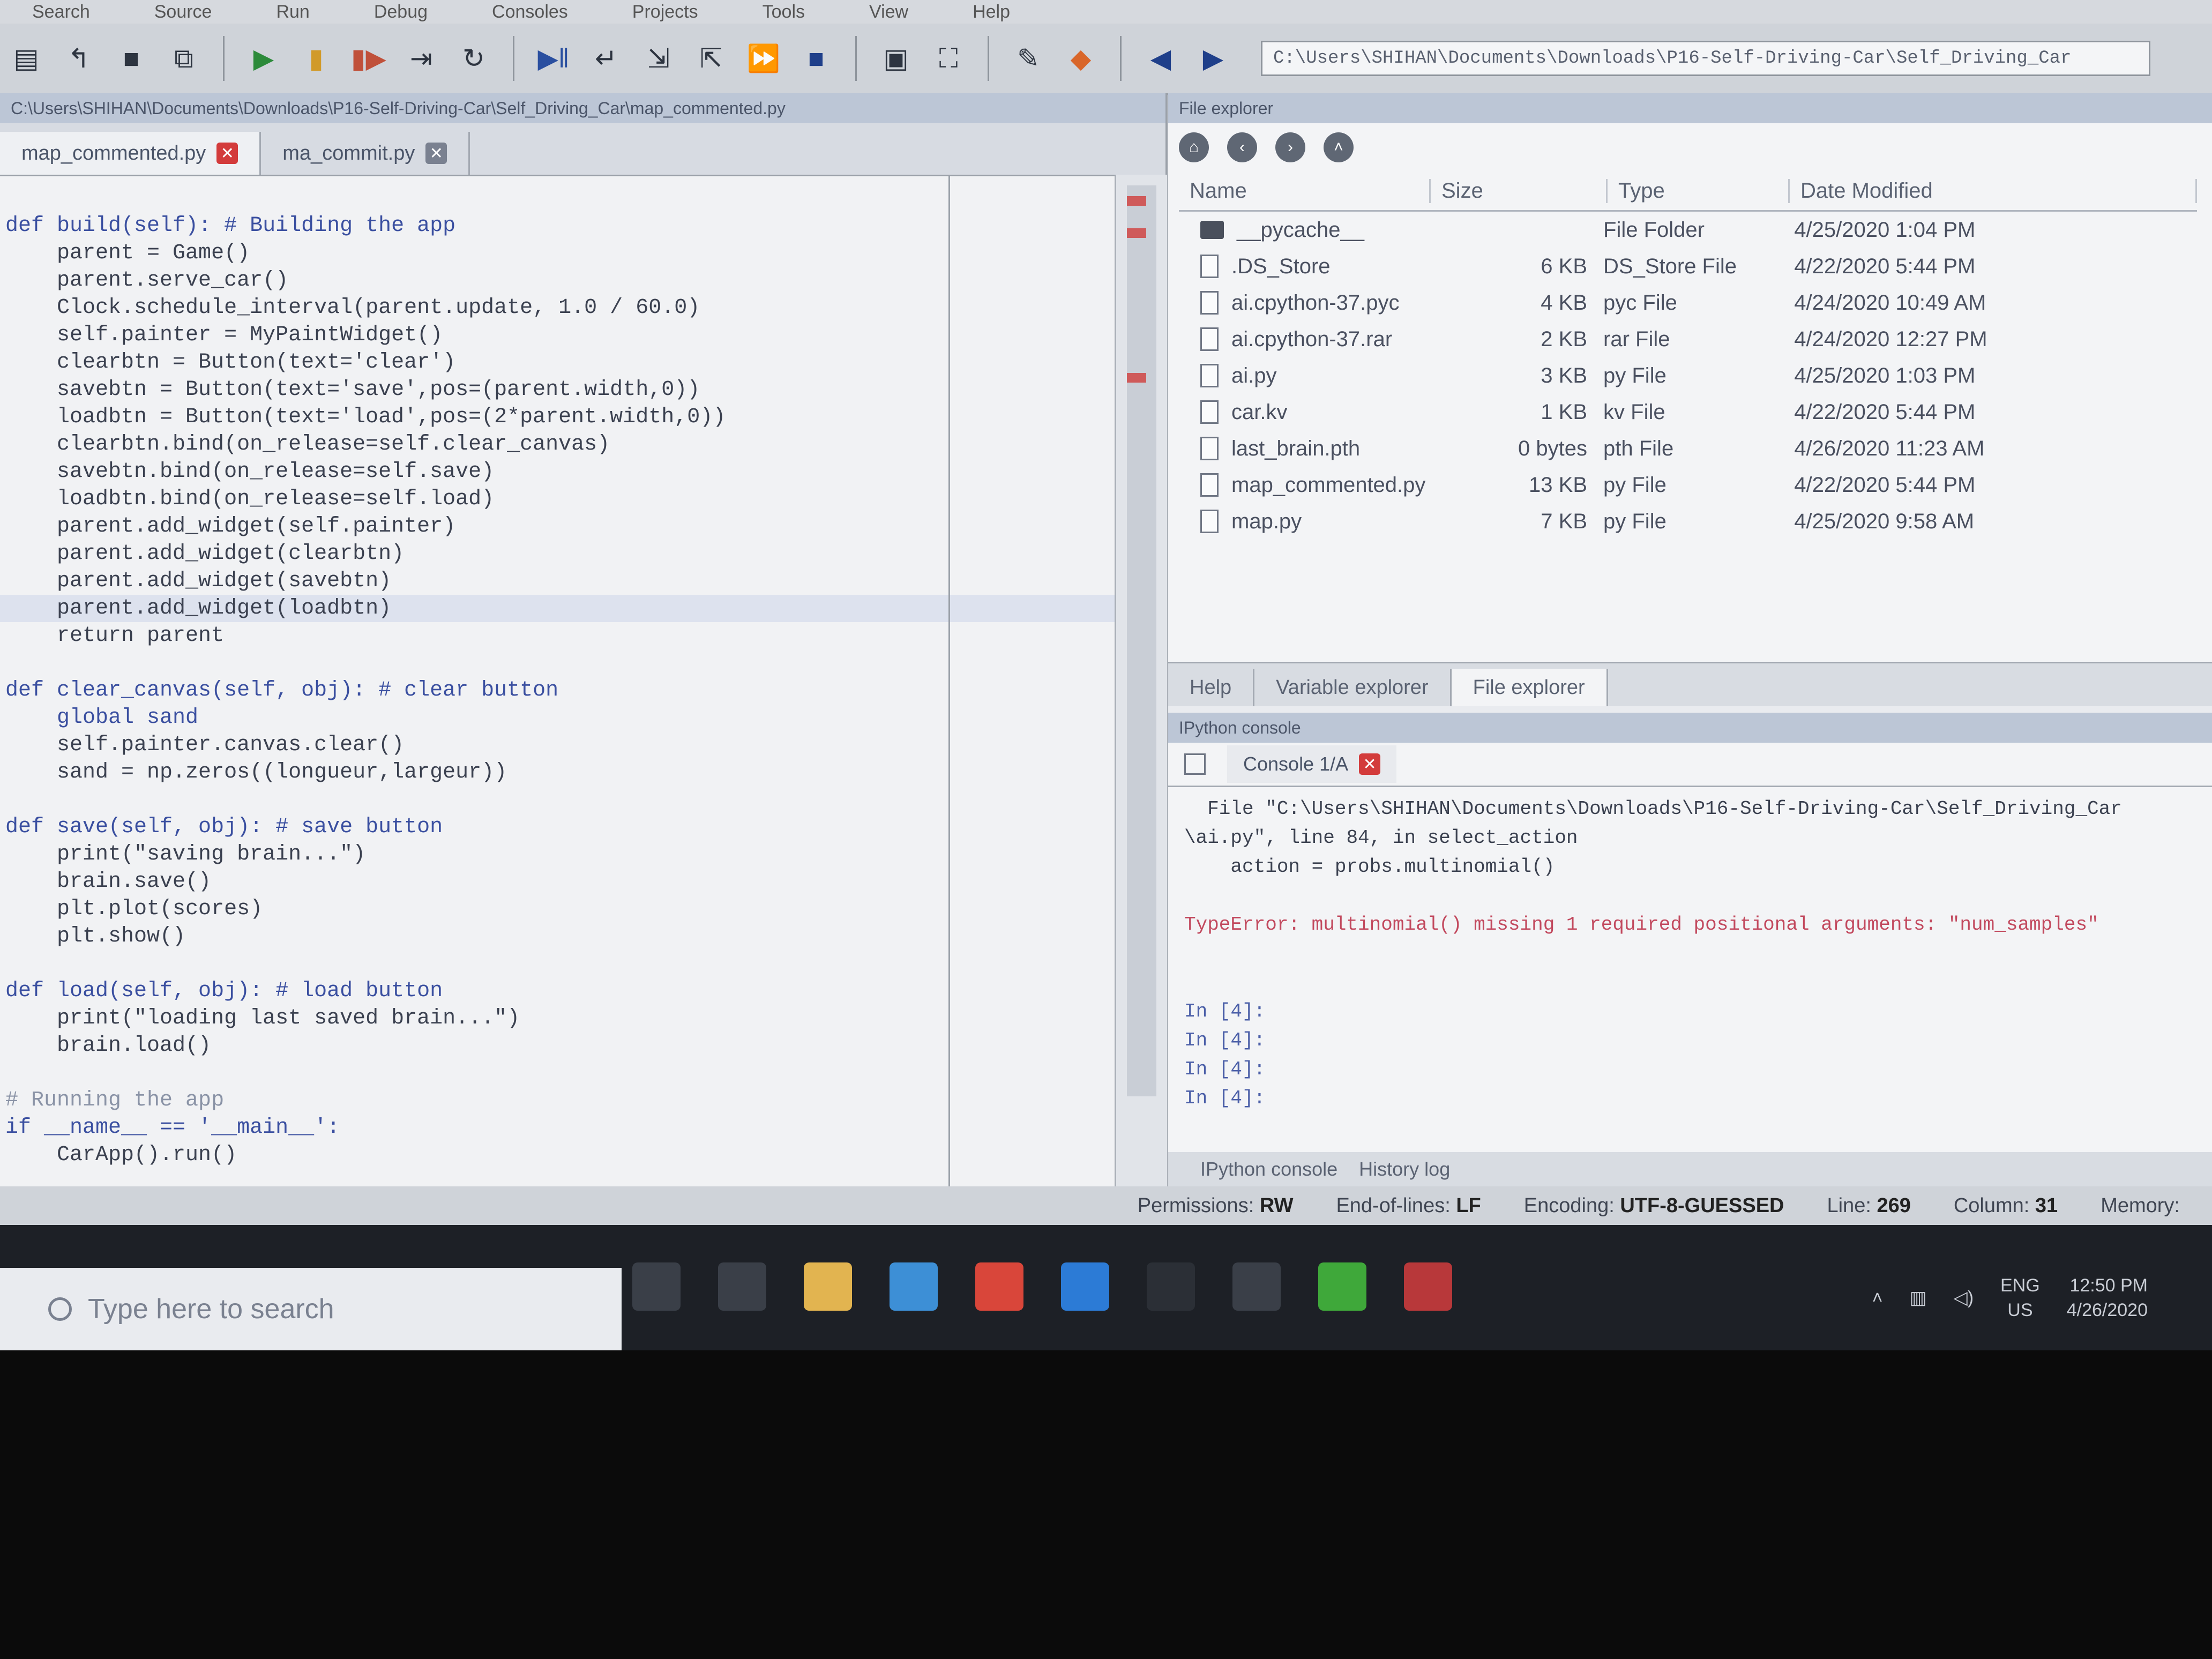  What do you see at coordinates (185, 854) in the screenshot?
I see `code-line: print("saving brain...")` at bounding box center [185, 854].